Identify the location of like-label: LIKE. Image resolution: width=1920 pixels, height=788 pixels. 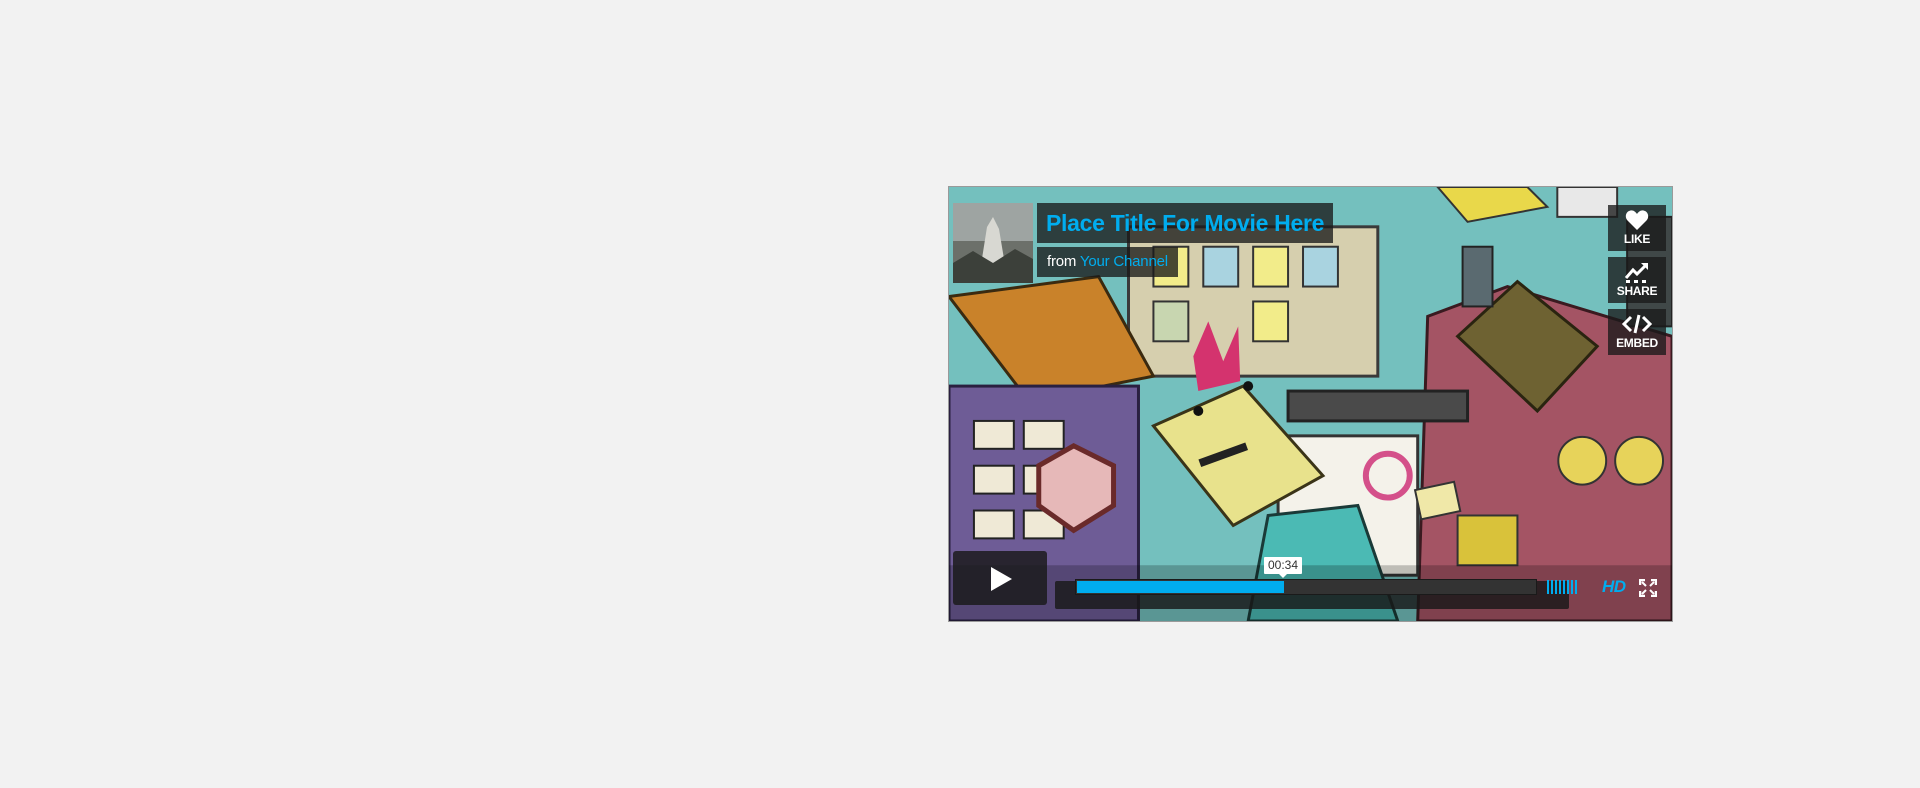
(1637, 239).